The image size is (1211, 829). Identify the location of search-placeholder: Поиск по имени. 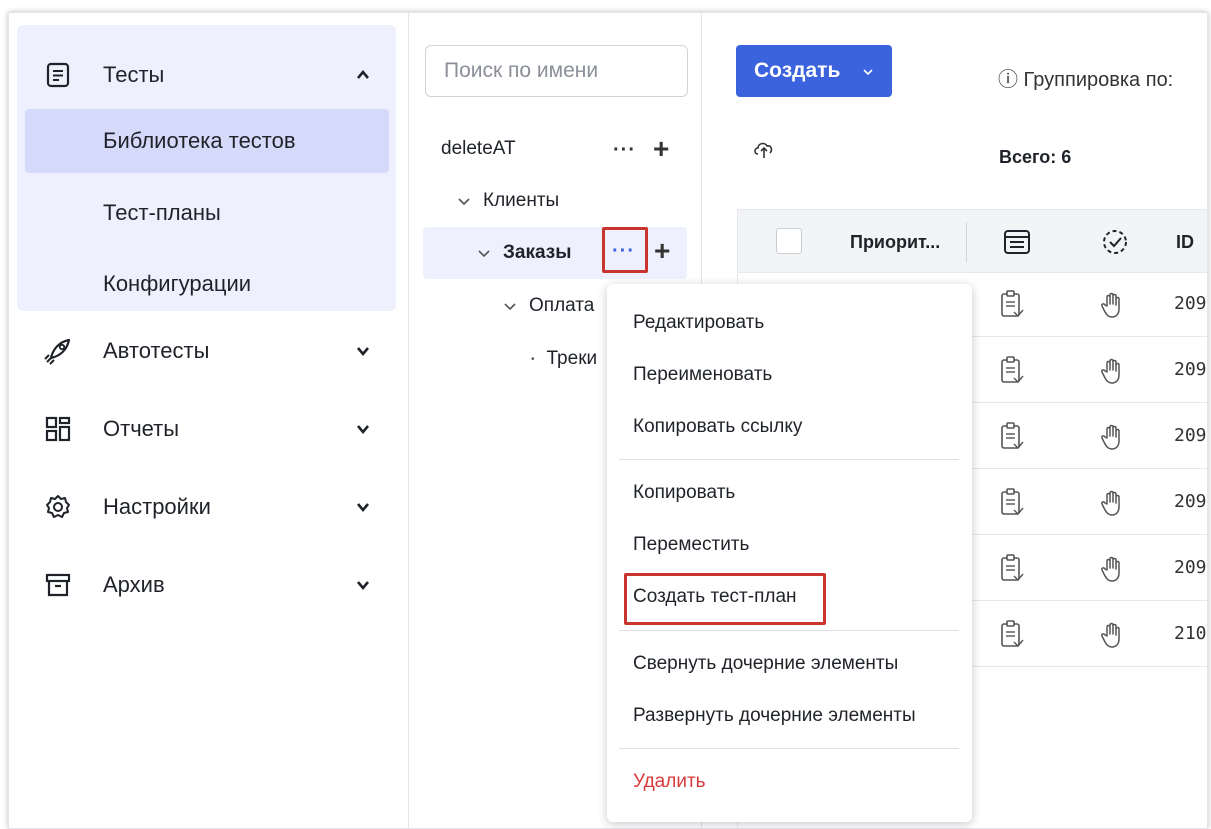
(521, 70).